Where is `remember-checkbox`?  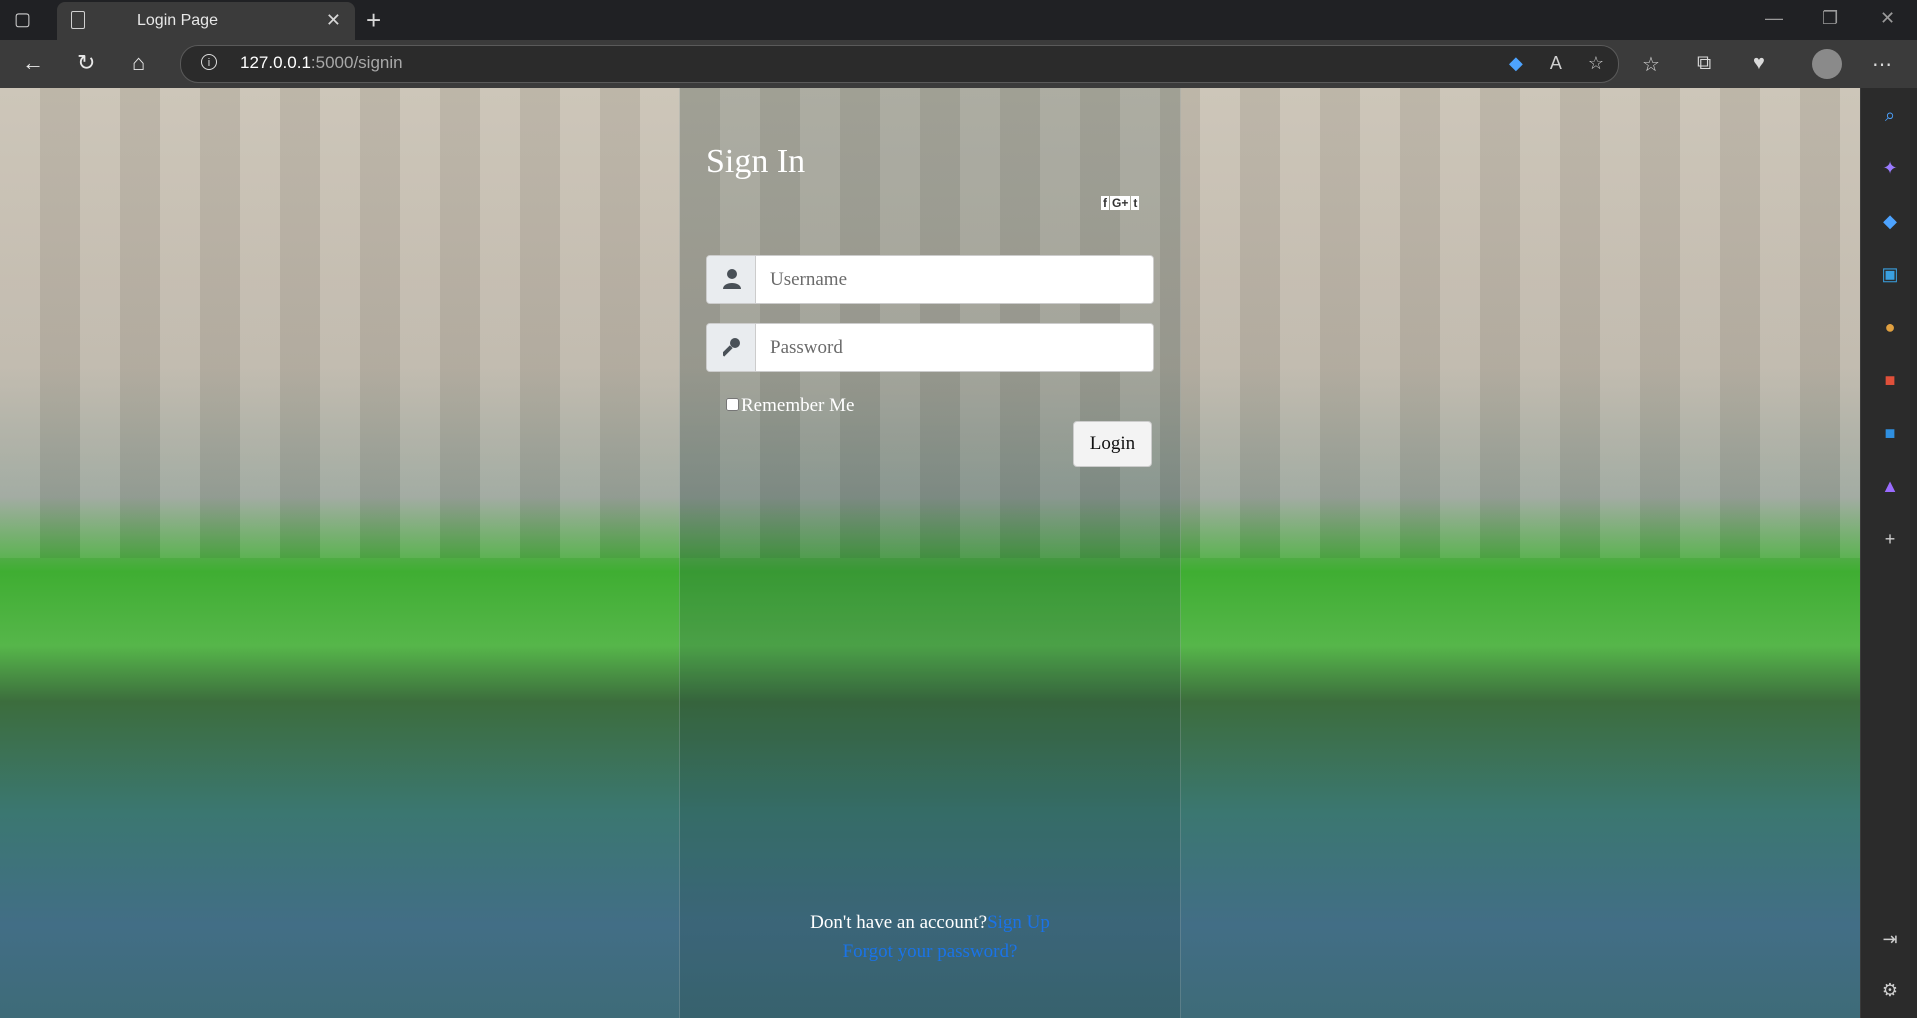 remember-checkbox is located at coordinates (732, 404).